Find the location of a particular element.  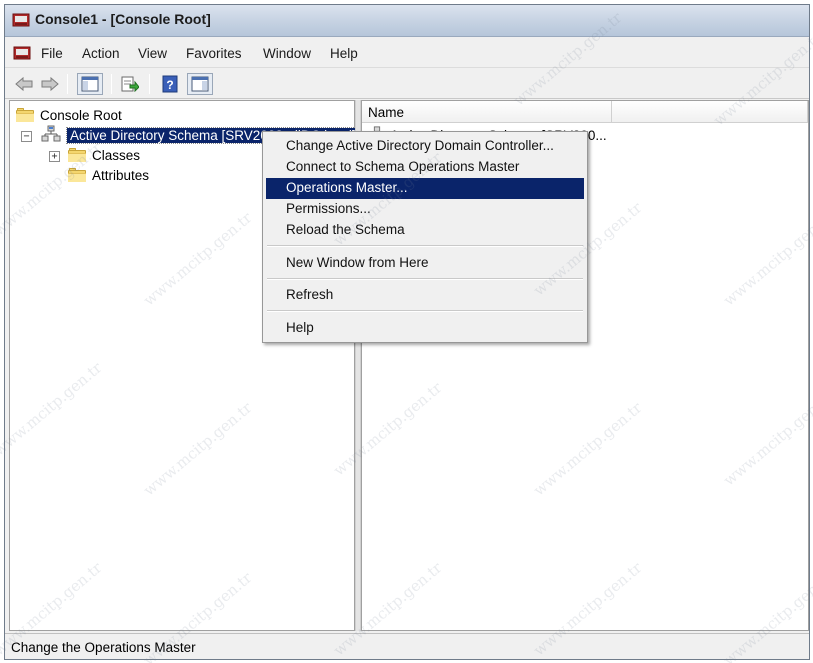

title-bar: Console1 - [Console Root] is located at coordinates (407, 21).